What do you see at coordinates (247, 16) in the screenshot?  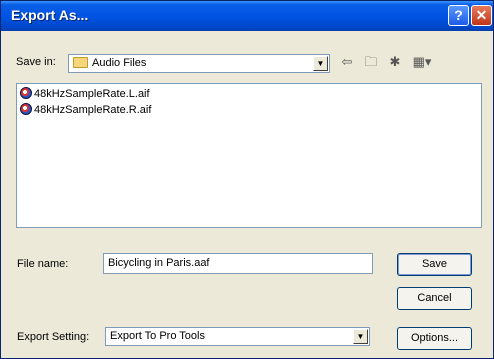 I see `title-bar: Export As... ? ✕` at bounding box center [247, 16].